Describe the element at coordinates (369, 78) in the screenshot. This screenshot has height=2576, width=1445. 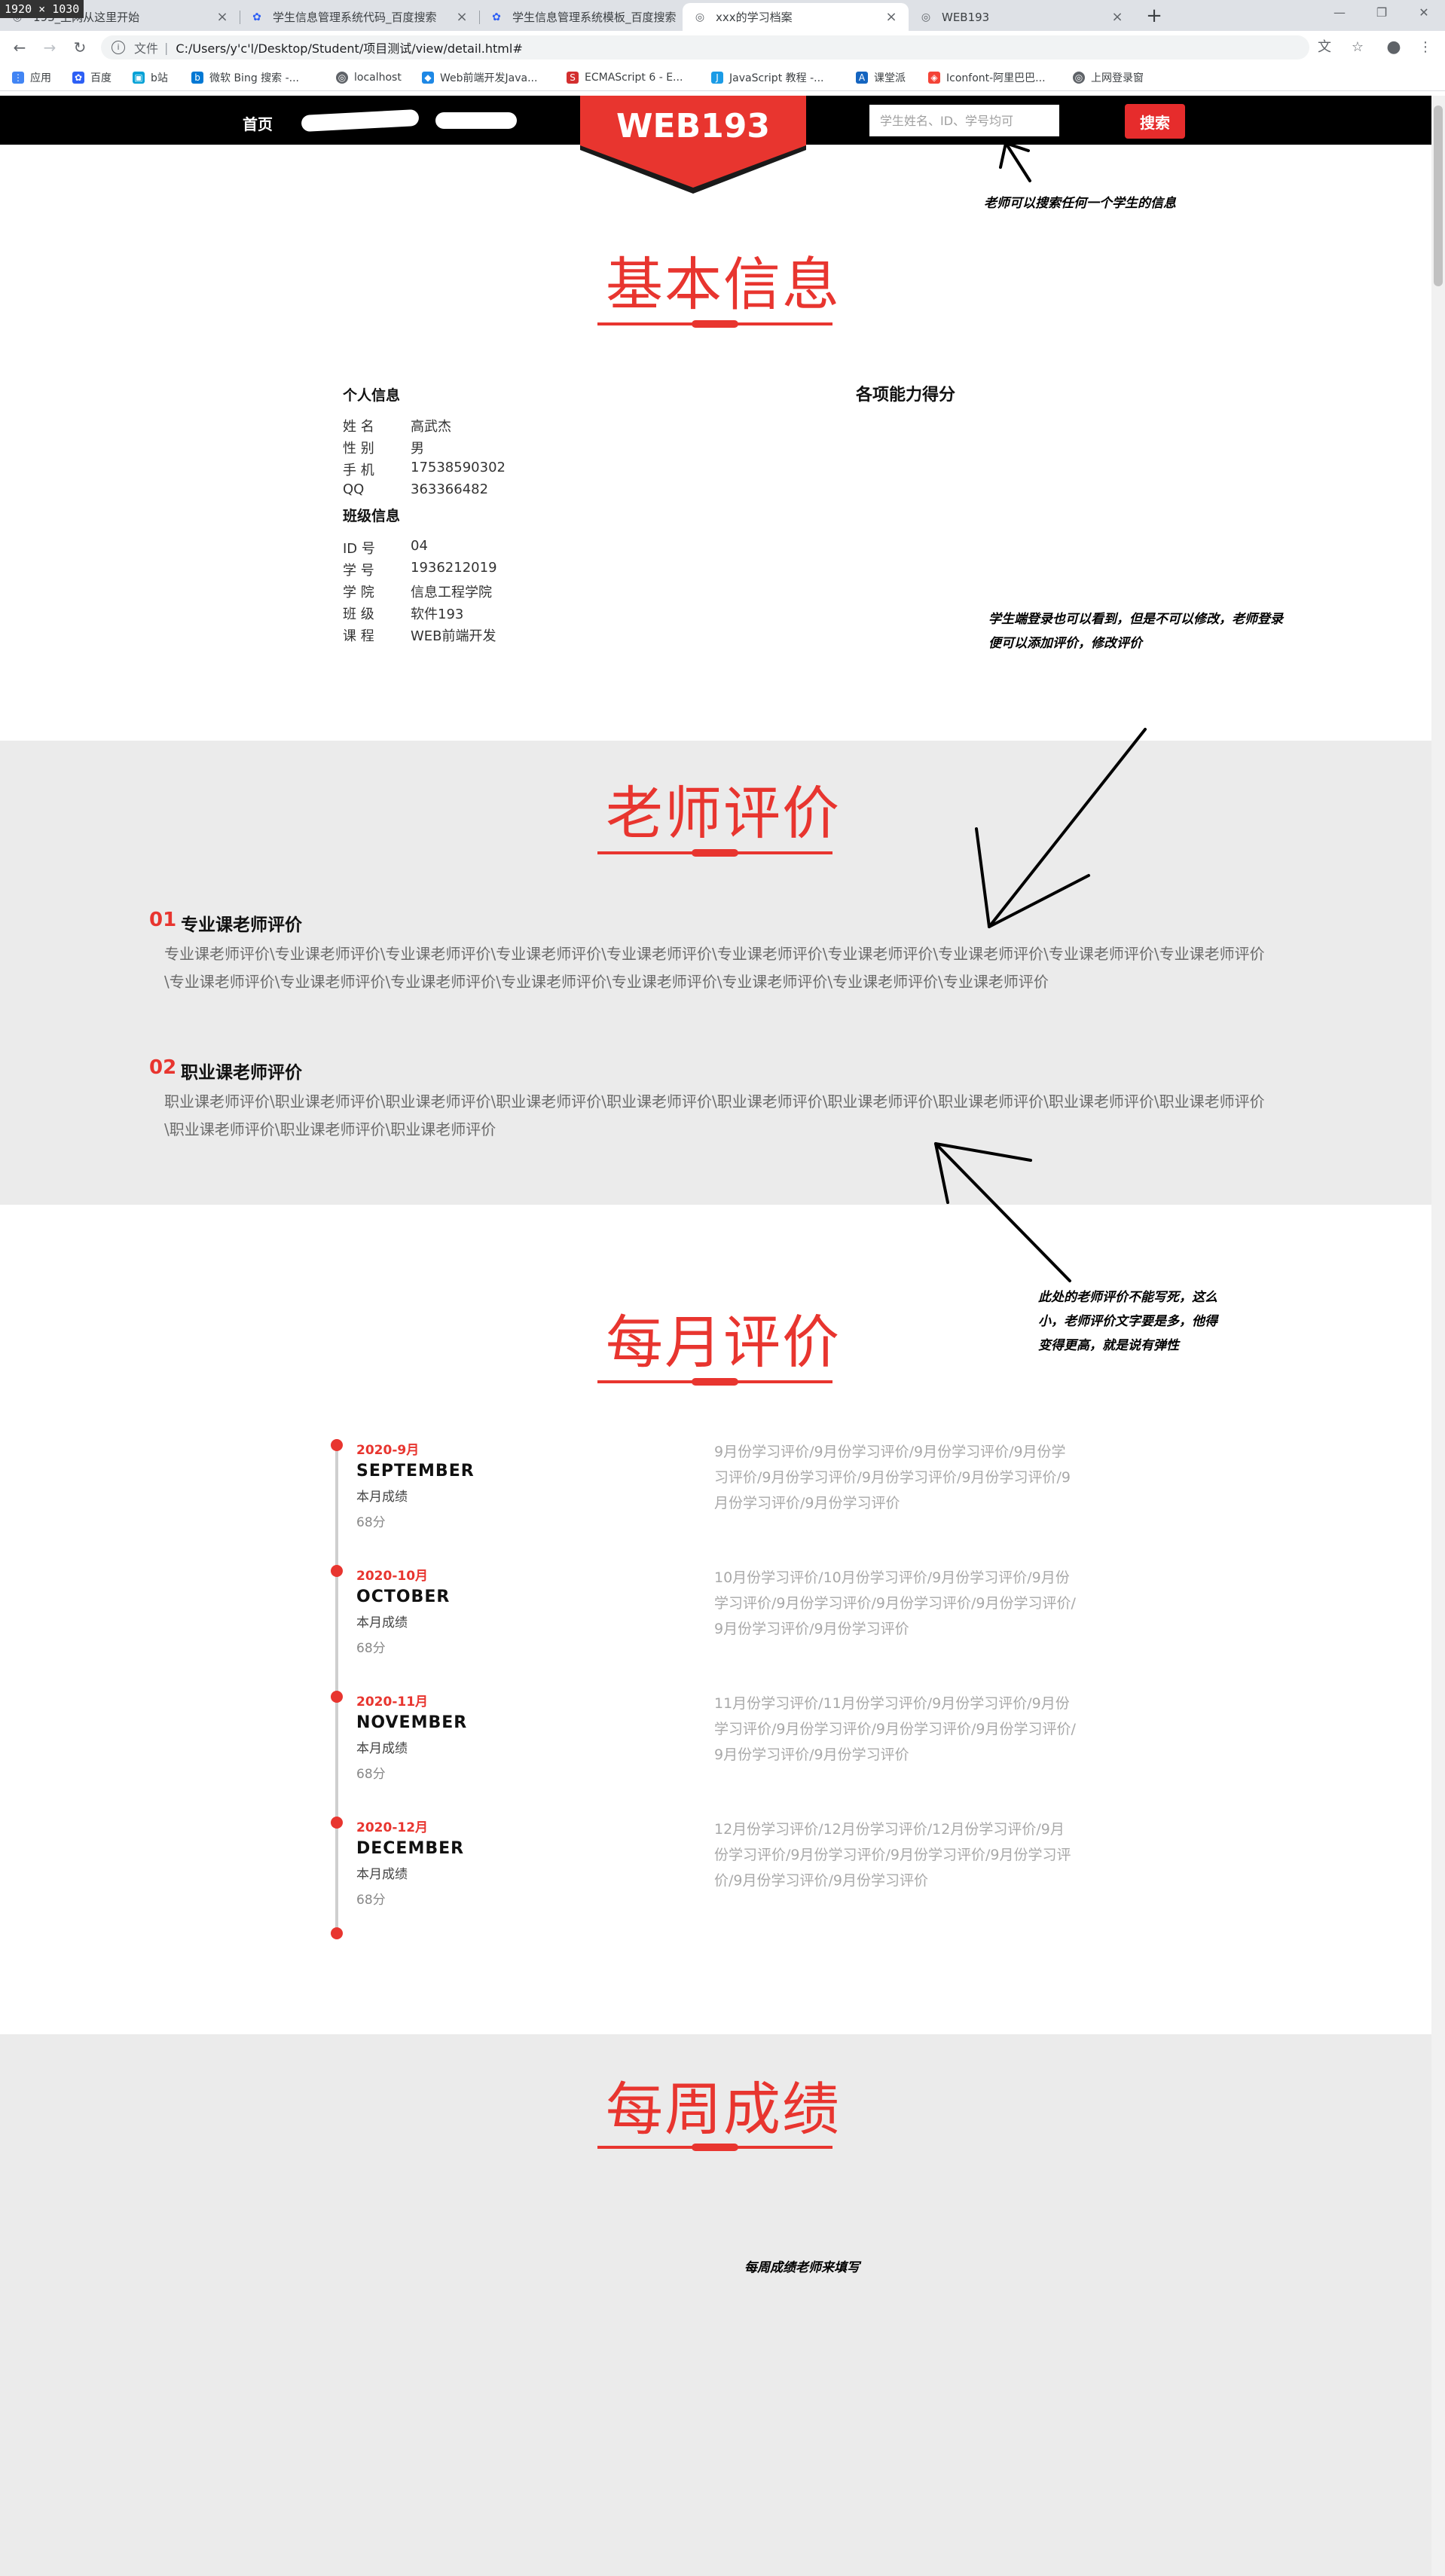
I see `bookmark-localhost: ◎ localhost` at that location.